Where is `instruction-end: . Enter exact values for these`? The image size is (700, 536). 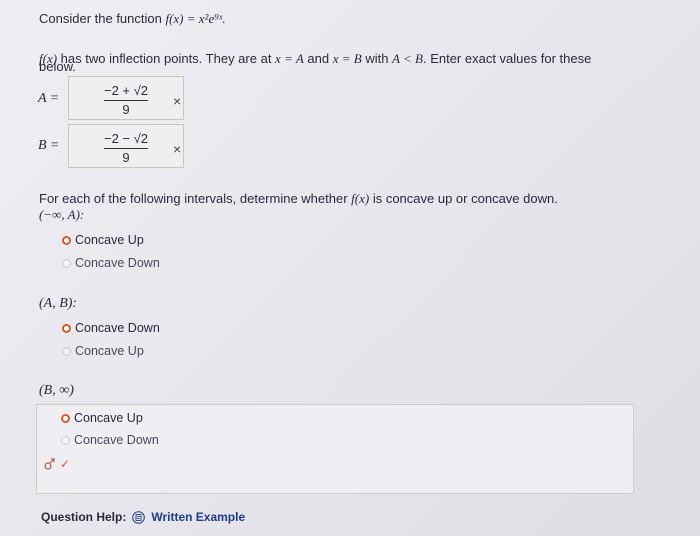 instruction-end: . Enter exact values for these is located at coordinates (507, 58).